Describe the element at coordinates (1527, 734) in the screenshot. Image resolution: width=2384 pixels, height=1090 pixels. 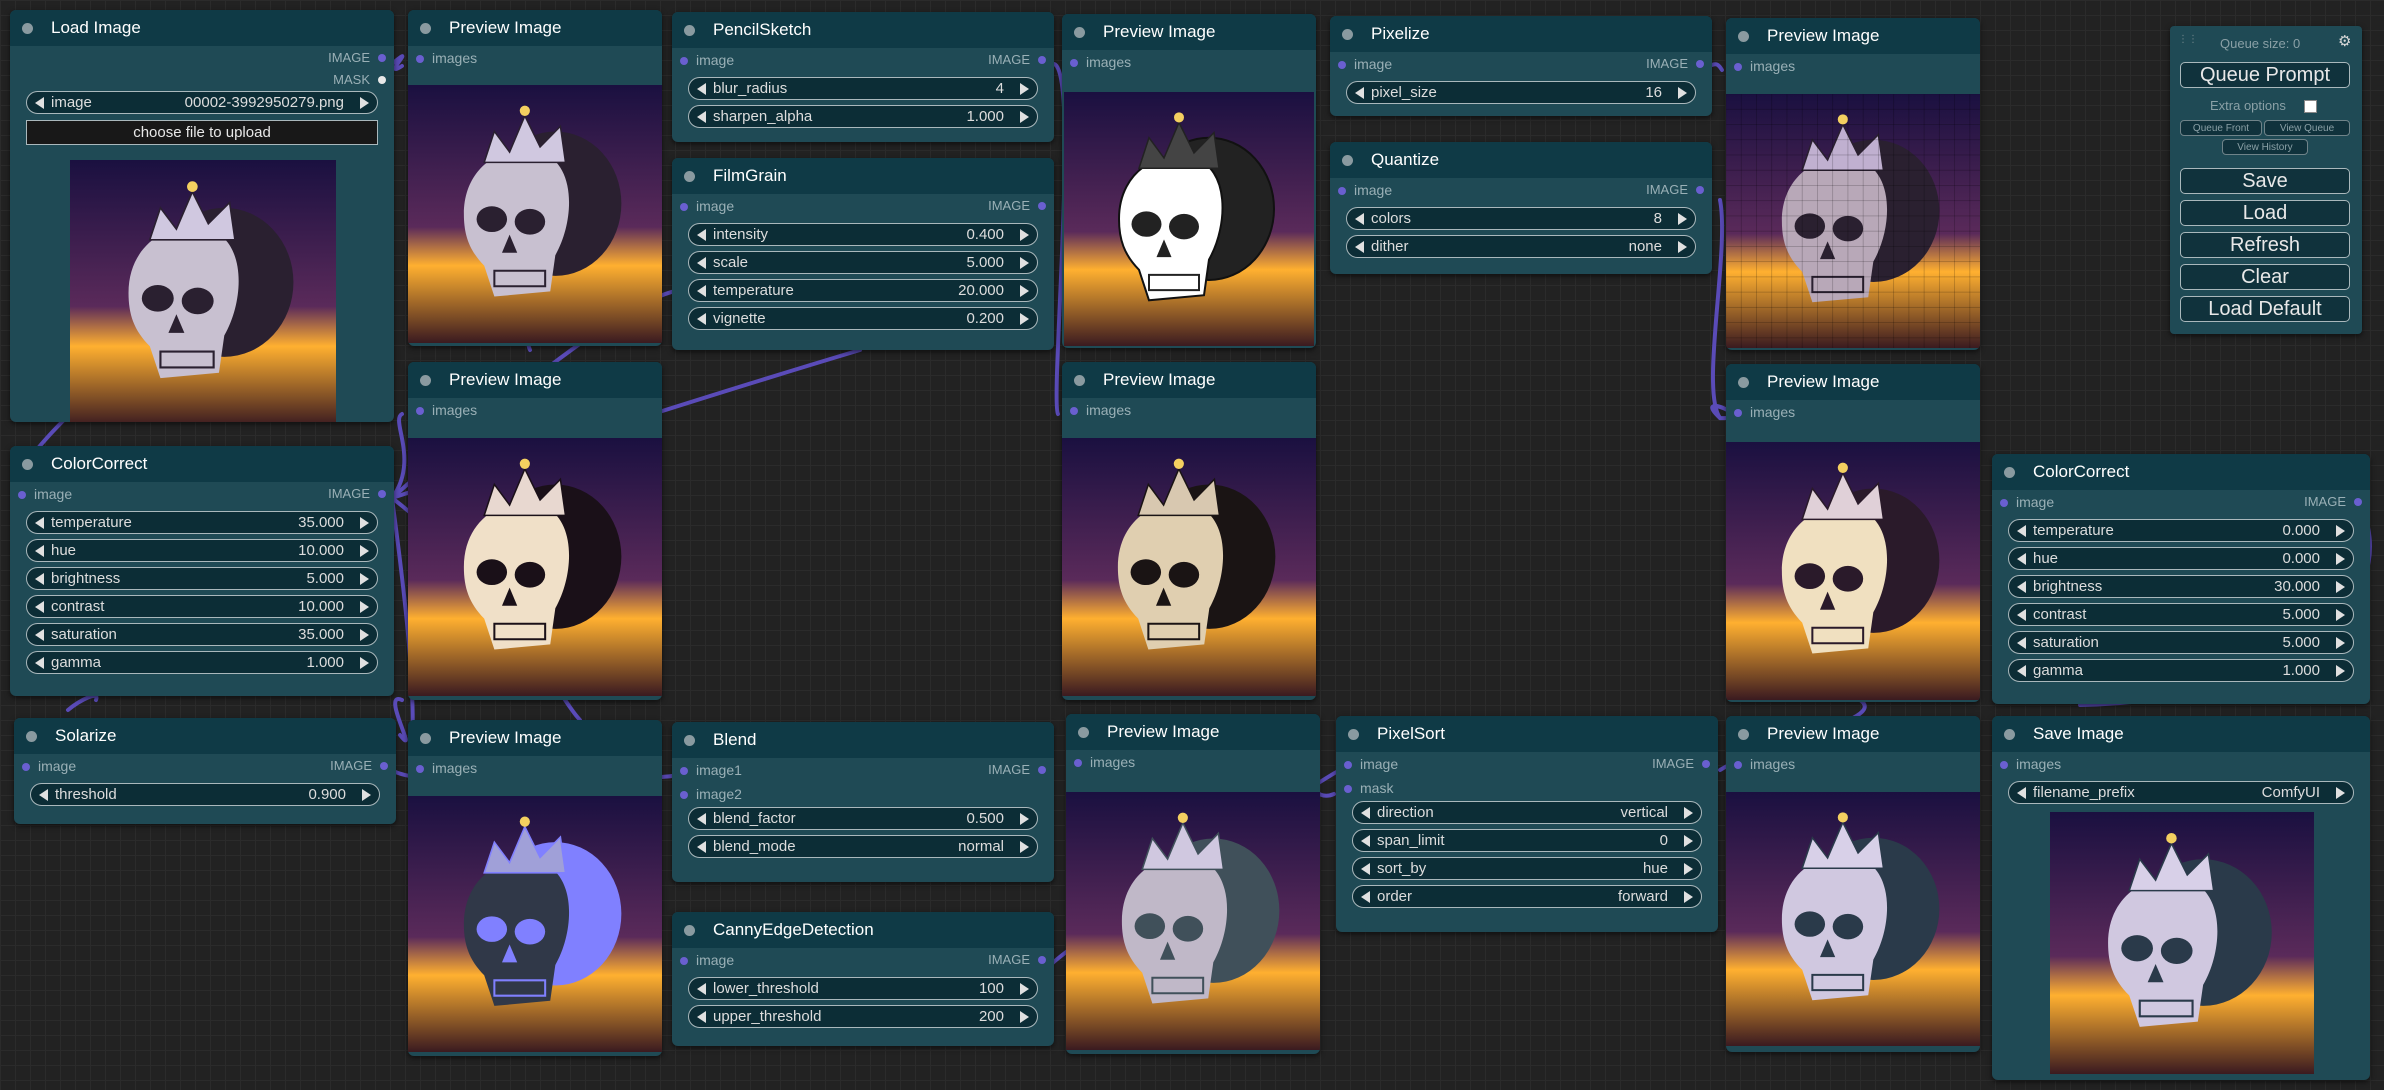
I see `node-title: PixelSort` at that location.